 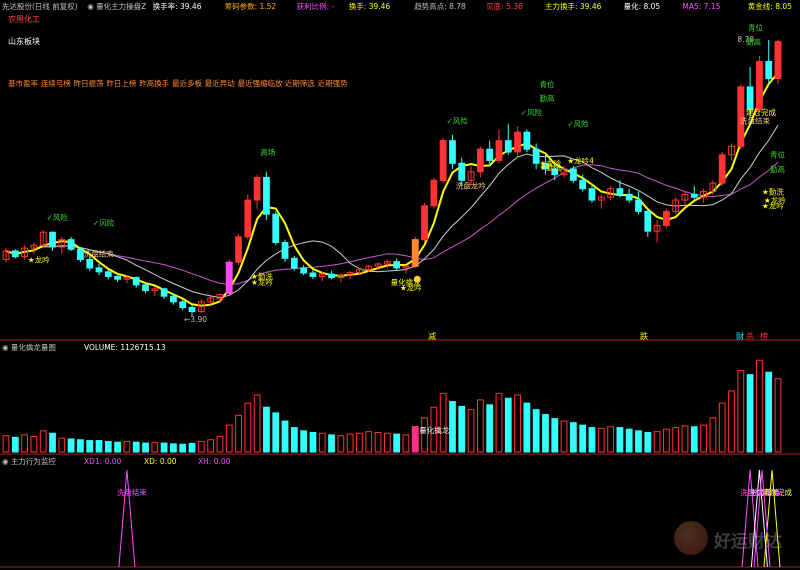 I want to click on sector-label: 农用化工, so click(x=24, y=19).